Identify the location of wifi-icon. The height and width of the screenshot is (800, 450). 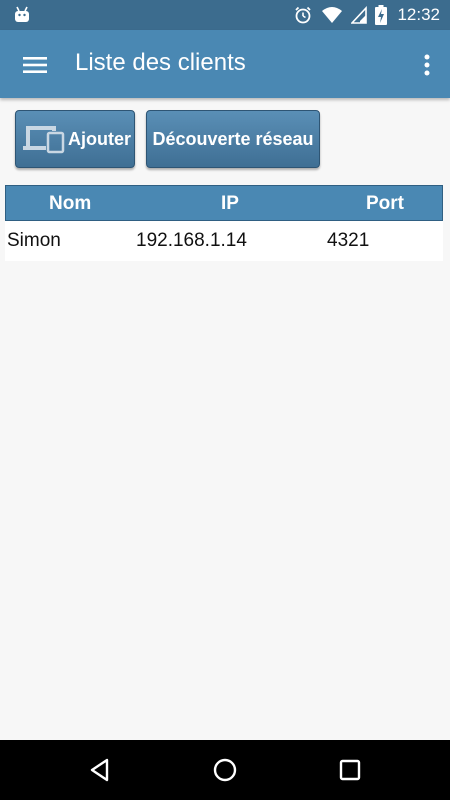
(332, 15).